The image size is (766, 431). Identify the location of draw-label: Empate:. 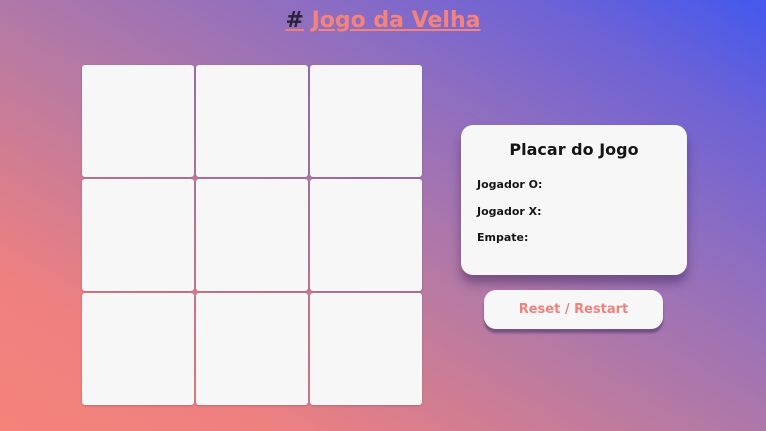
(503, 237).